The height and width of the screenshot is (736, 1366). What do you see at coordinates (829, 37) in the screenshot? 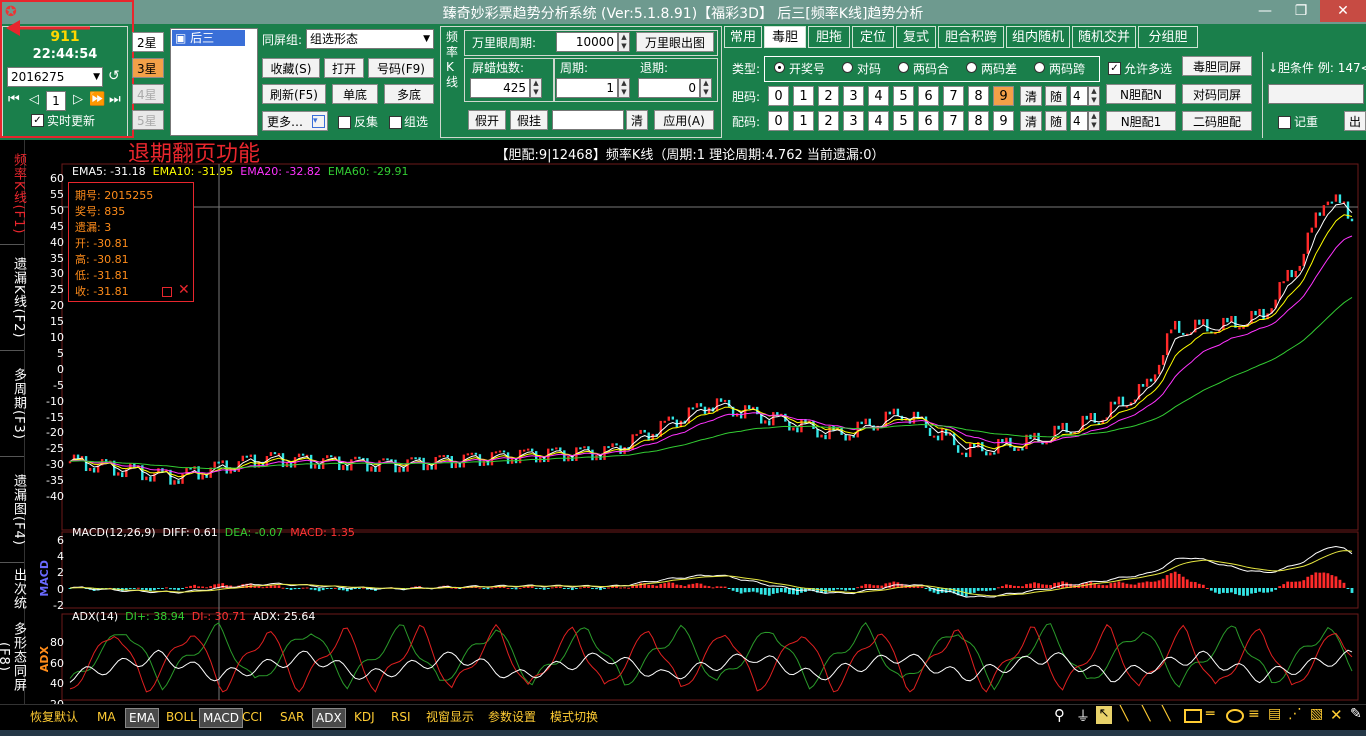
I see `tab-dan-tuo: 胆拖` at bounding box center [829, 37].